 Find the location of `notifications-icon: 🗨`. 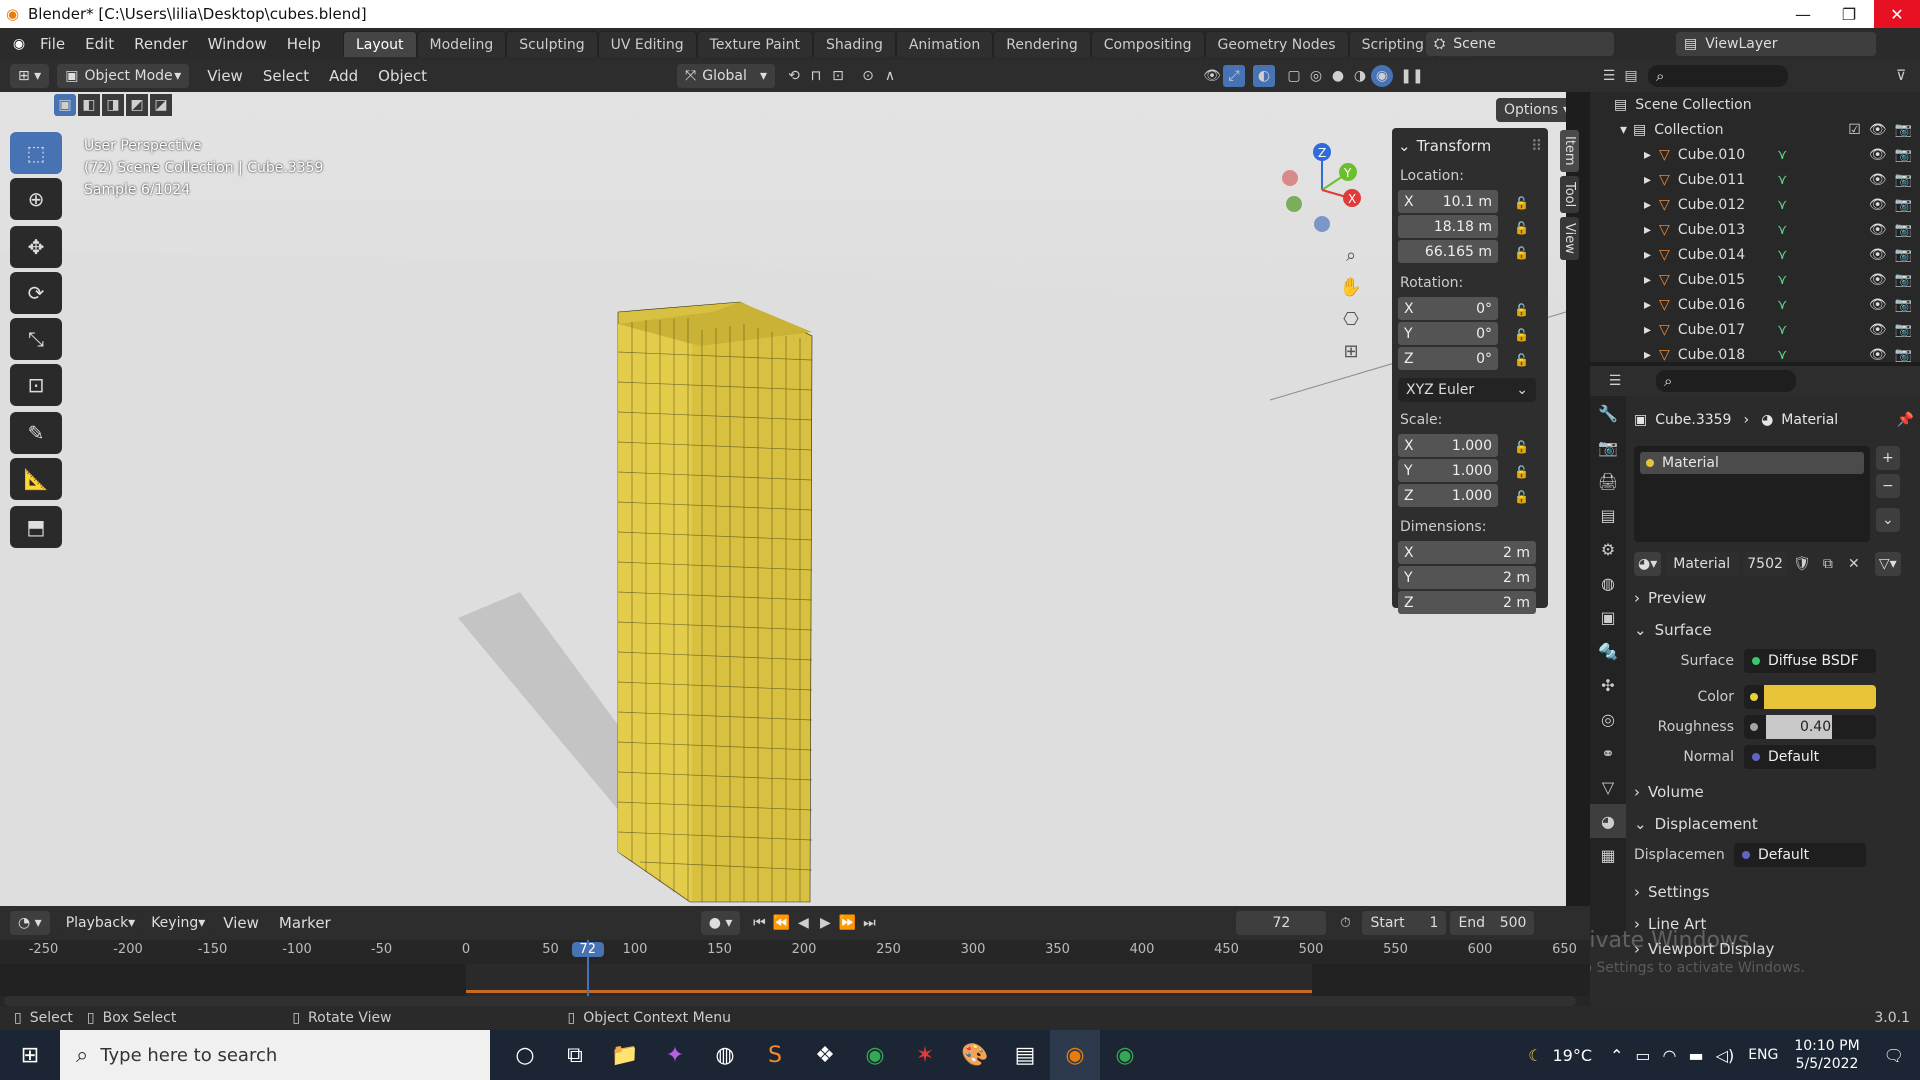

notifications-icon: 🗨 is located at coordinates (1894, 1055).